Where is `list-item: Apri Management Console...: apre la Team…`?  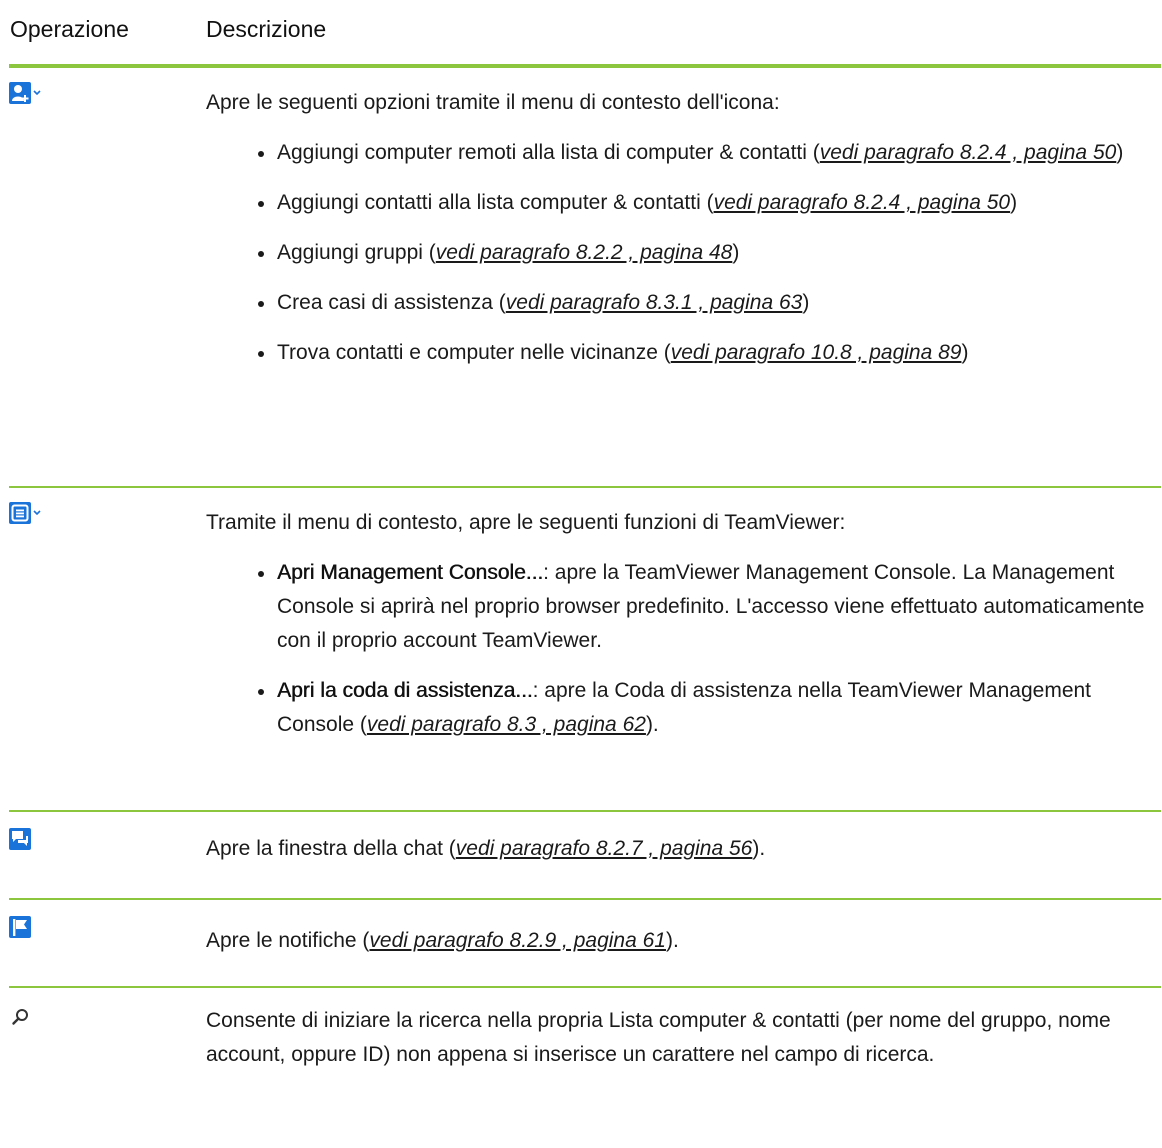
list-item: Apri Management Console...: apre la Team… is located at coordinates (703, 607).